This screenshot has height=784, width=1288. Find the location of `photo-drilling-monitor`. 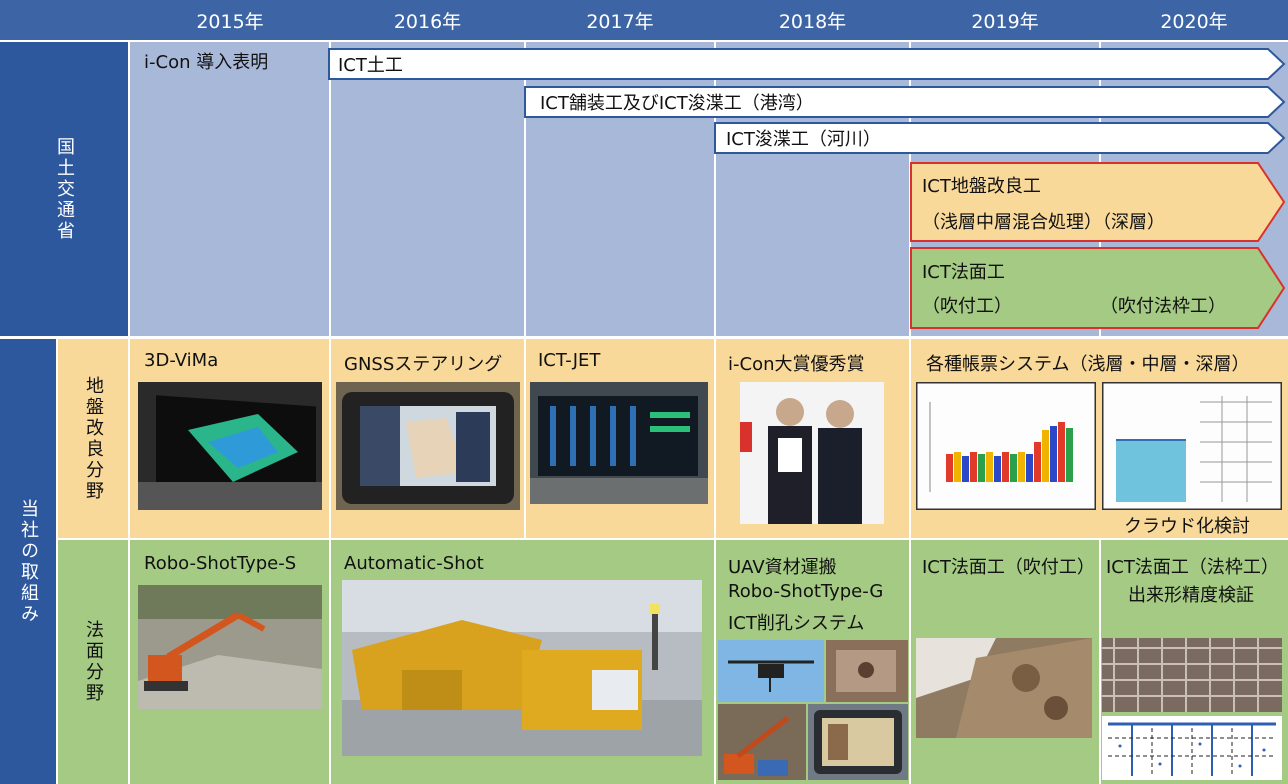

photo-drilling-monitor is located at coordinates (858, 742).